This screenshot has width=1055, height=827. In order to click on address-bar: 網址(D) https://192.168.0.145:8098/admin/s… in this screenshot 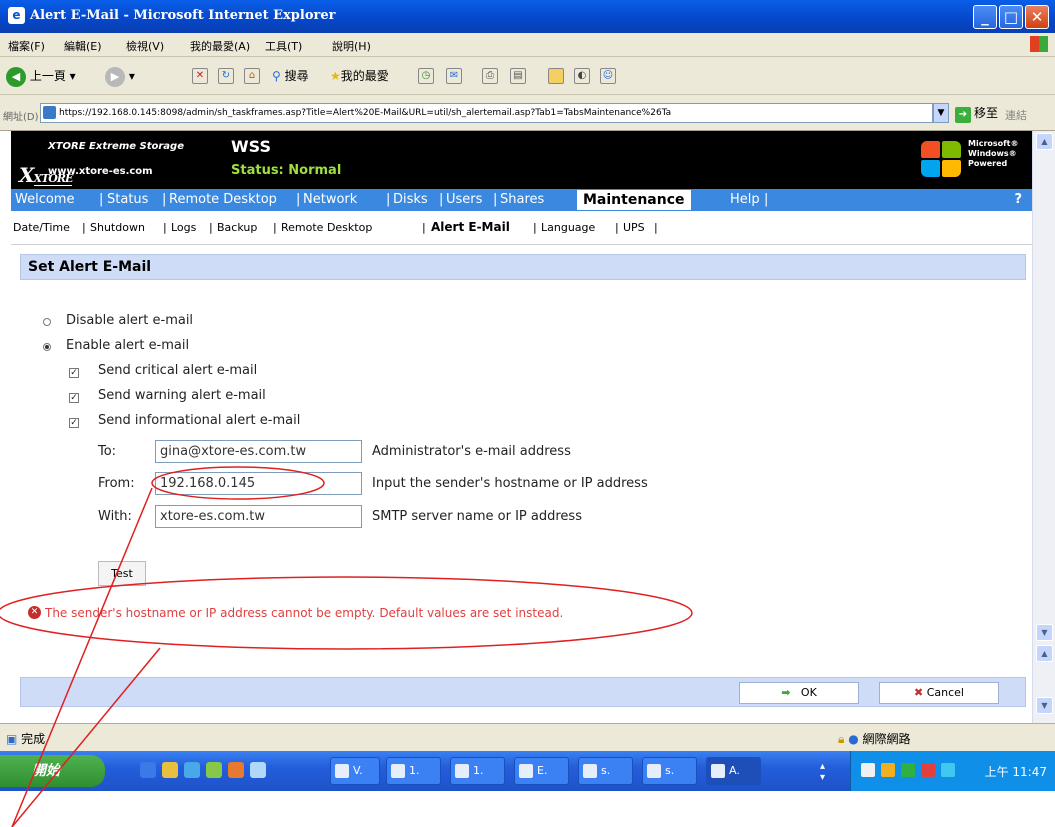, I will do `click(527, 113)`.